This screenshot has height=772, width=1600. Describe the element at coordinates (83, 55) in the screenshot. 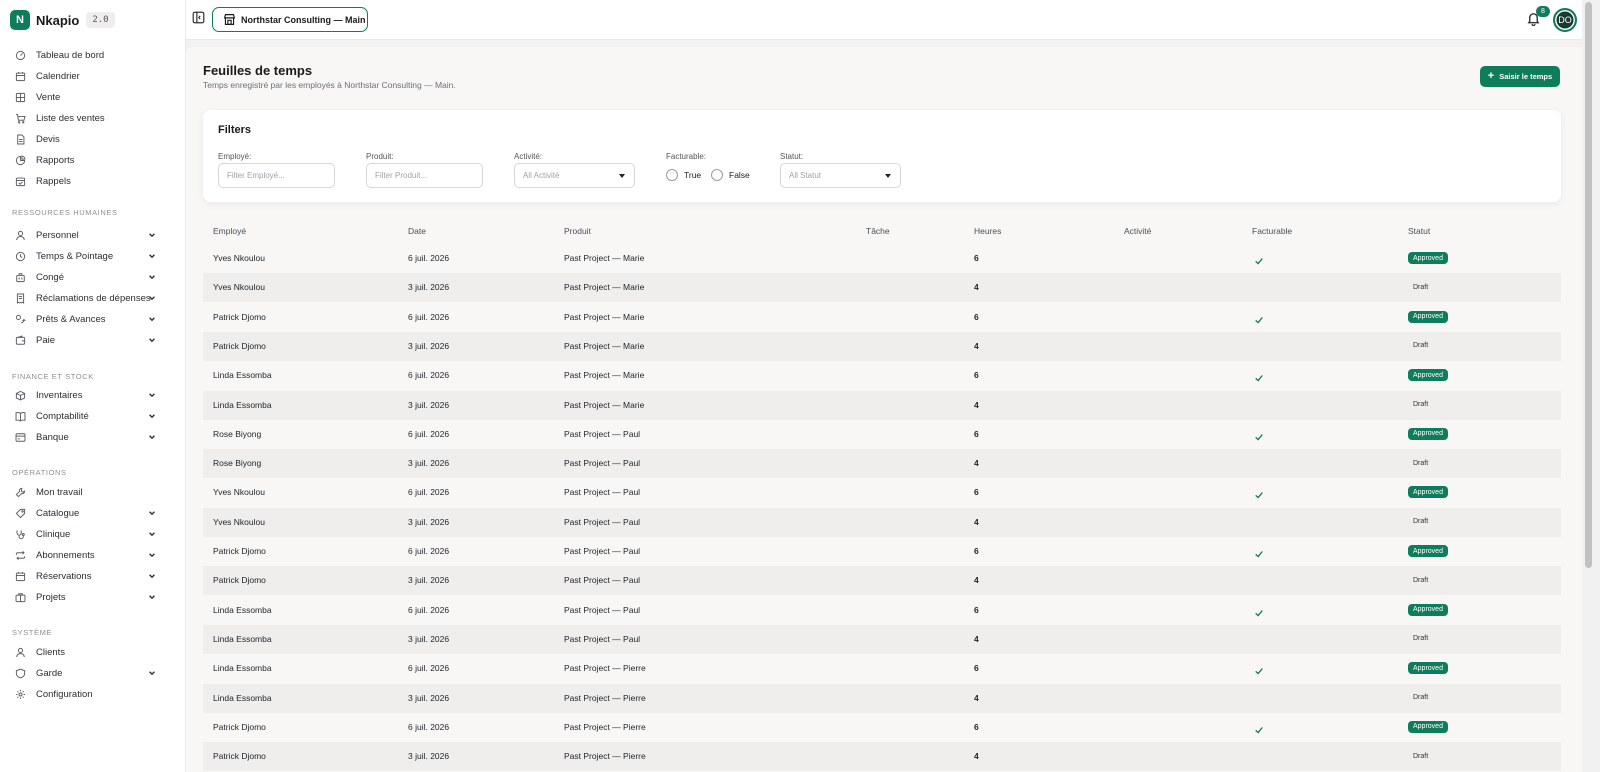

I see `sidebar-item-tableau-de-bord: Tableau de bord` at that location.